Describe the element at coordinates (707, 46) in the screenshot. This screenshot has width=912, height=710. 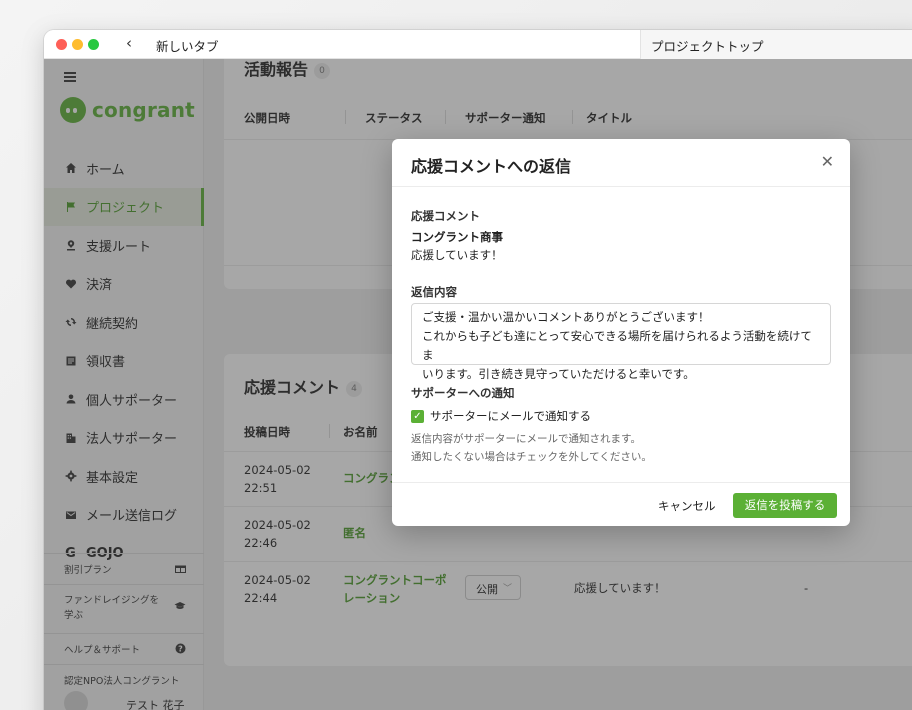
I see `tab-title: プロジェクトトップ` at that location.